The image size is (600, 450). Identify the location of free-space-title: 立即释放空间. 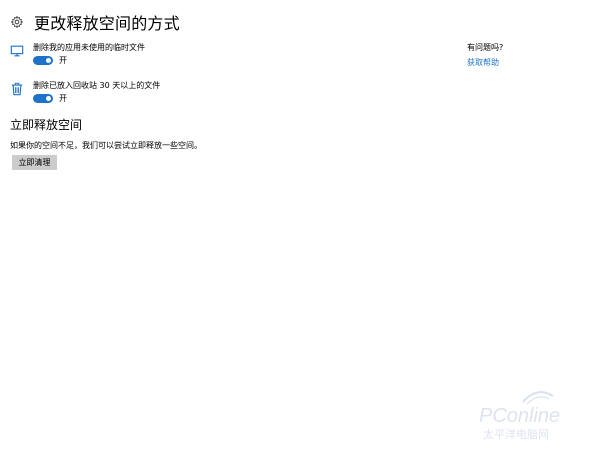
(46, 125).